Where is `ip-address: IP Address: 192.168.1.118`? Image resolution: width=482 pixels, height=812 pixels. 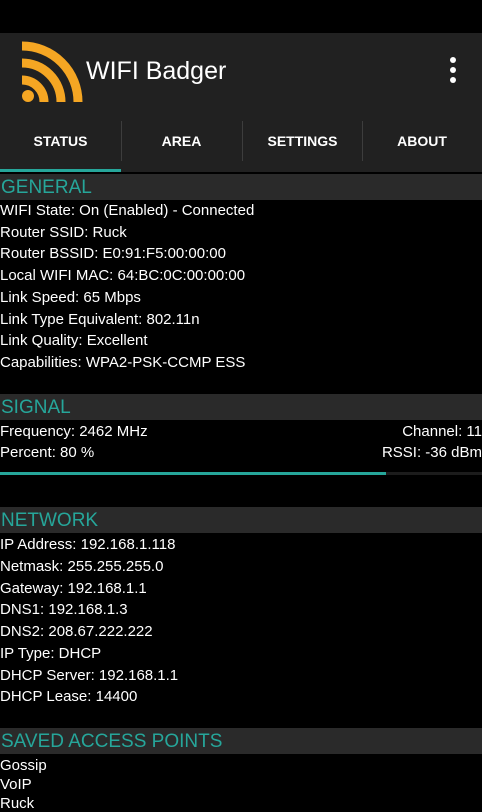
ip-address: IP Address: 192.168.1.118 is located at coordinates (88, 544).